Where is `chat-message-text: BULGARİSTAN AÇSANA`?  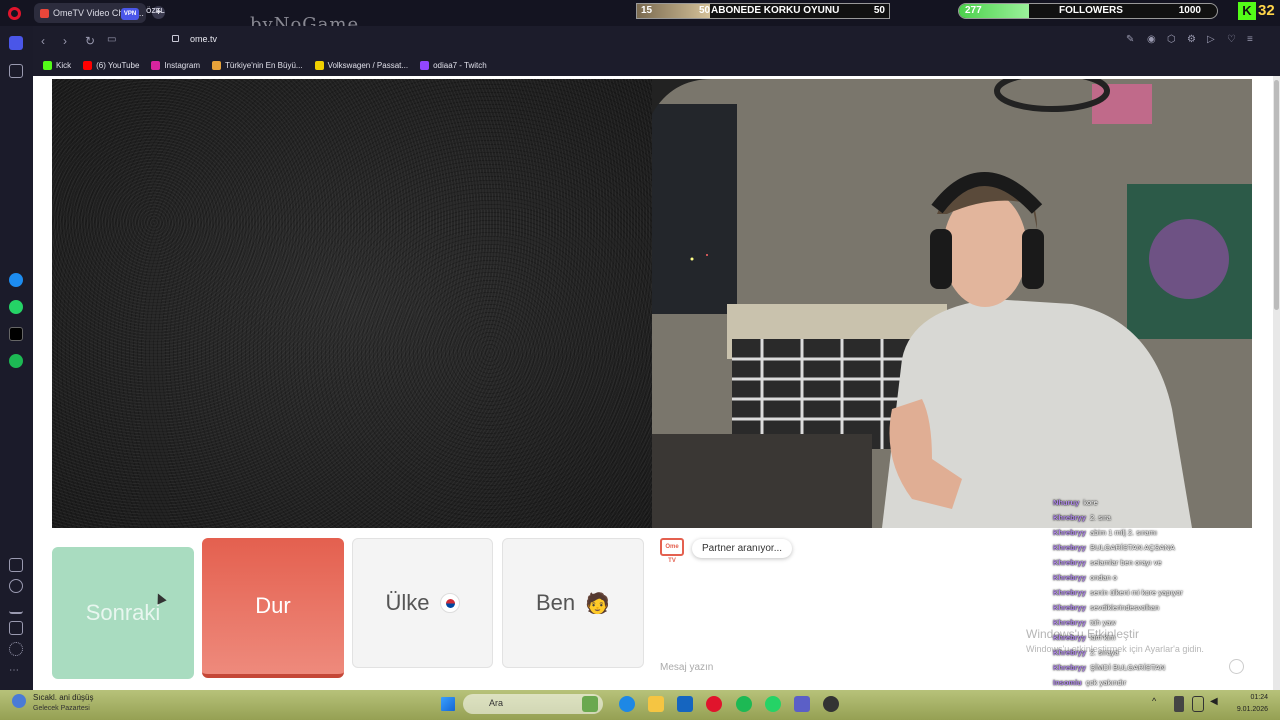
chat-message-text: BULGARİSTAN AÇSANA is located at coordinates (1132, 547).